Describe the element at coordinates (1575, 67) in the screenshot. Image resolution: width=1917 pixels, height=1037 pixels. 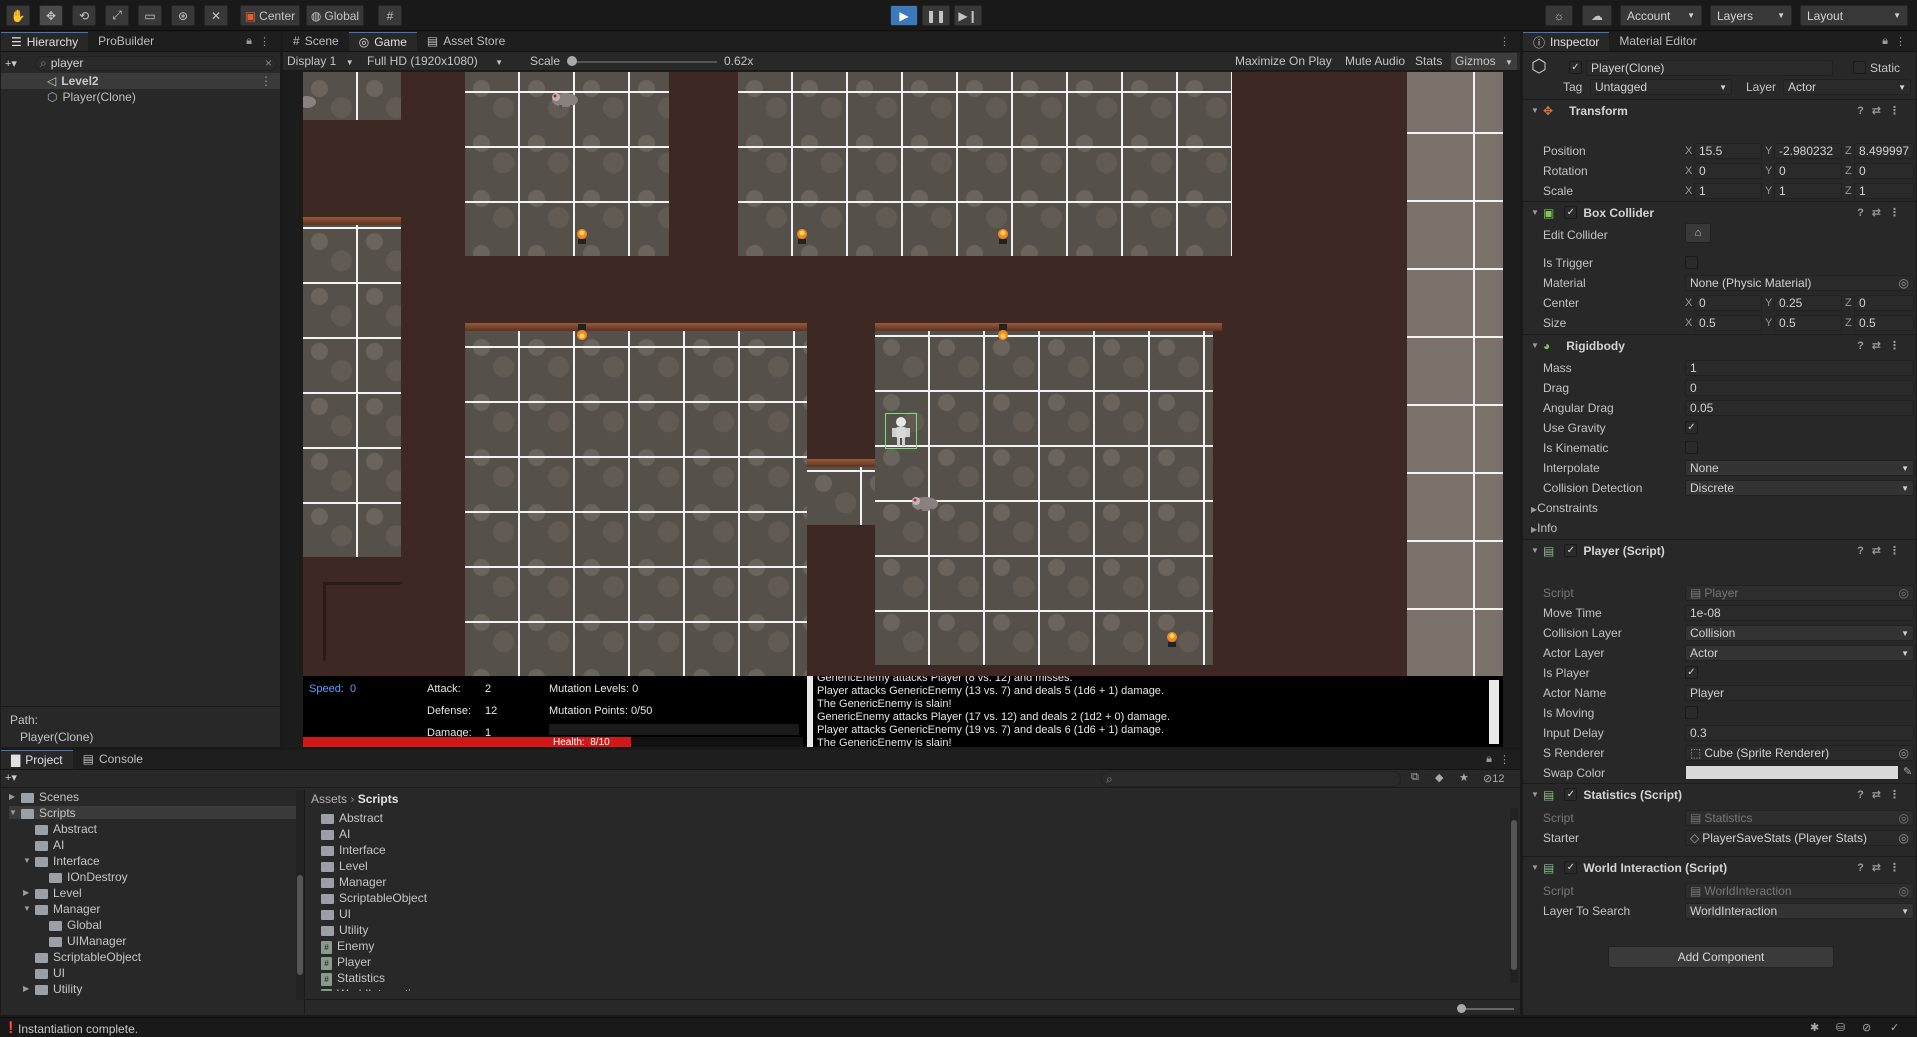
I see `active-checkbox: ✓` at that location.